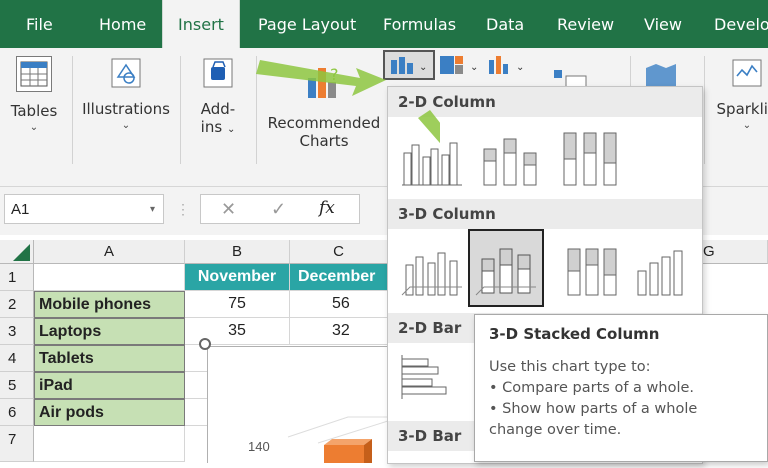 Image resolution: width=768 pixels, height=468 pixels. I want to click on column-header-c: C, so click(339, 252).